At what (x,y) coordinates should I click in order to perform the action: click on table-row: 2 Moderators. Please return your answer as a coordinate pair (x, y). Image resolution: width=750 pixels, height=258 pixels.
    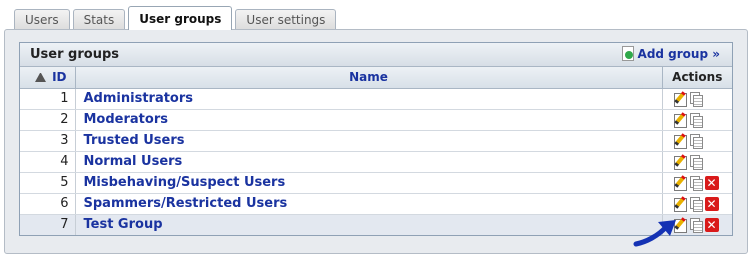
    Looking at the image, I should click on (376, 120).